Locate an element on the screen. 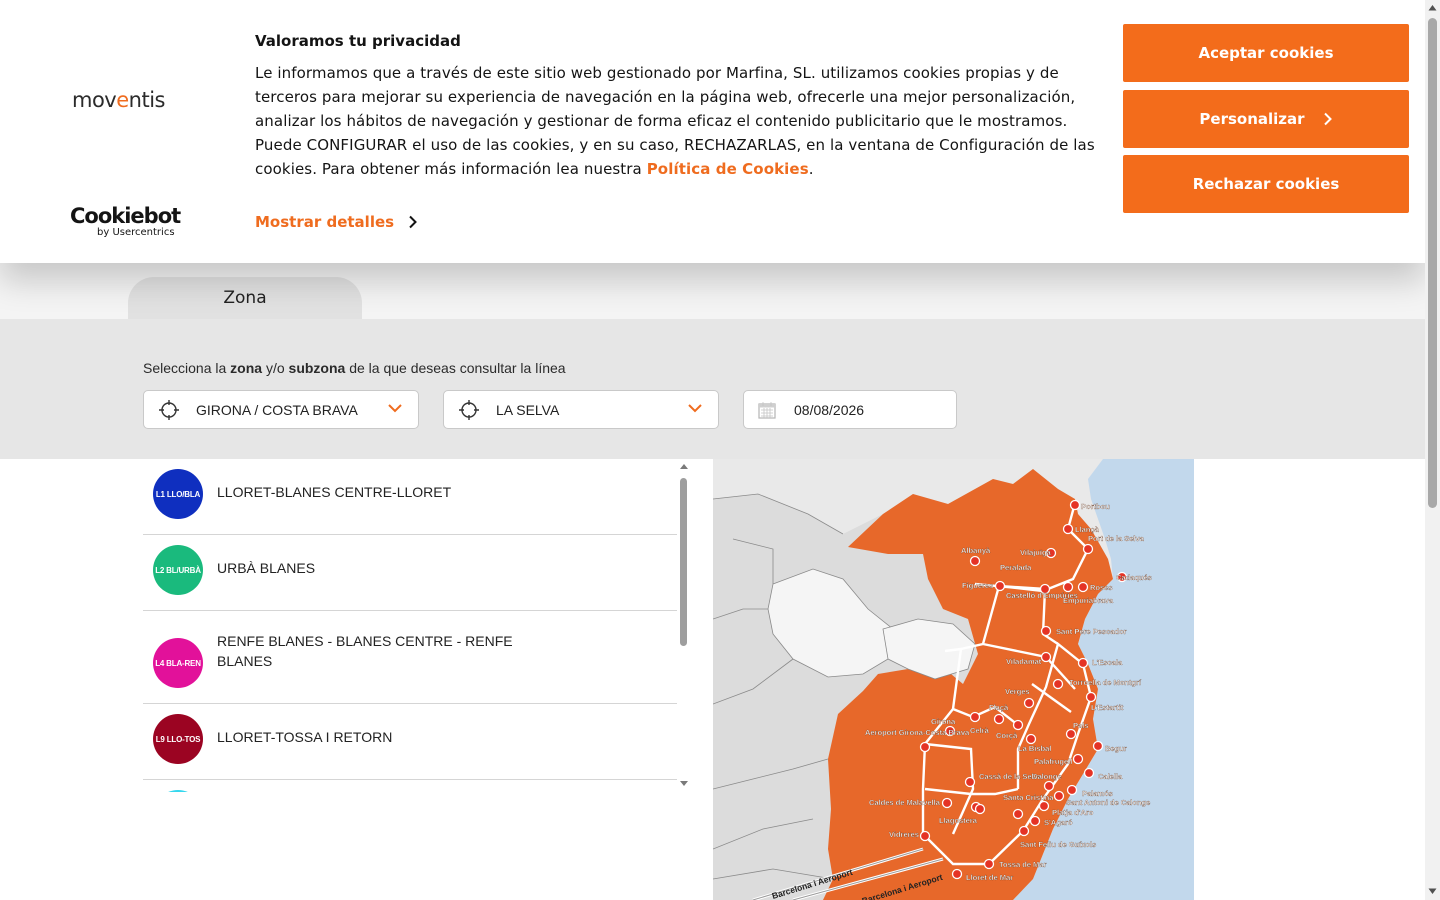 The image size is (1440, 900). zone-select-value: GIRONA / COSTA BRAVA is located at coordinates (277, 410).